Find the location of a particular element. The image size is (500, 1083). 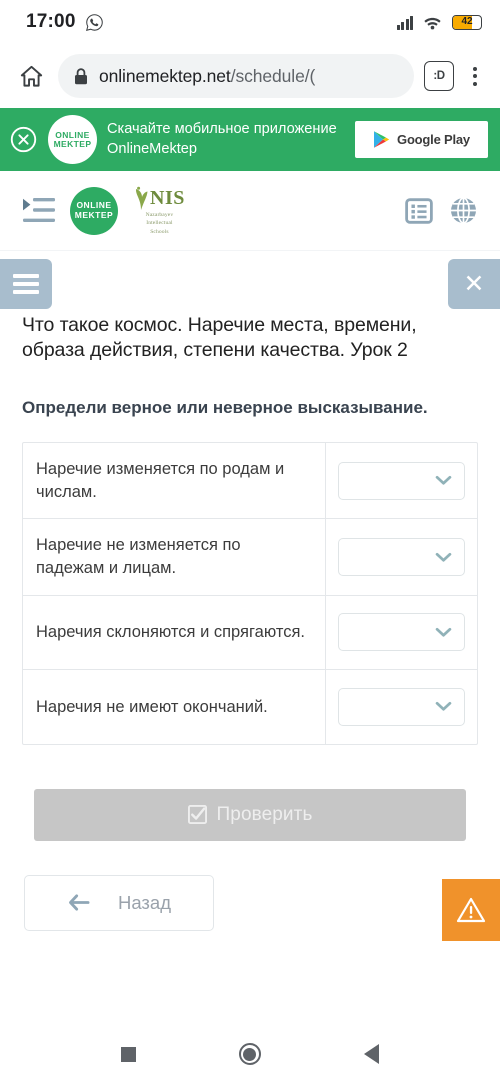

url-text: onlinemektep.net/schedule/( is located at coordinates (207, 76).